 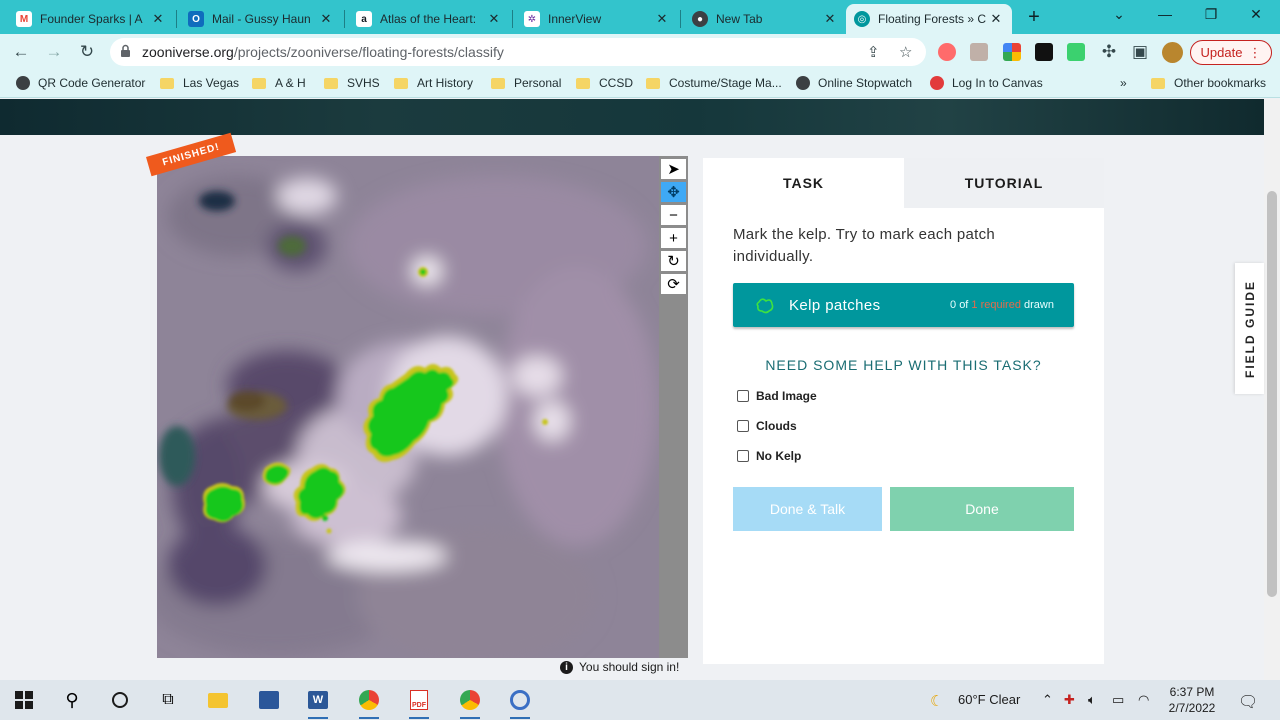 What do you see at coordinates (767, 426) in the screenshot?
I see `checkbox-clouds: Clouds` at bounding box center [767, 426].